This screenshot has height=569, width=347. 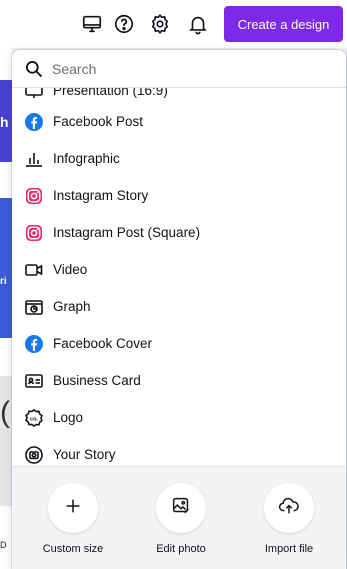 I want to click on import-file-action: Import file, so click(x=289, y=523).